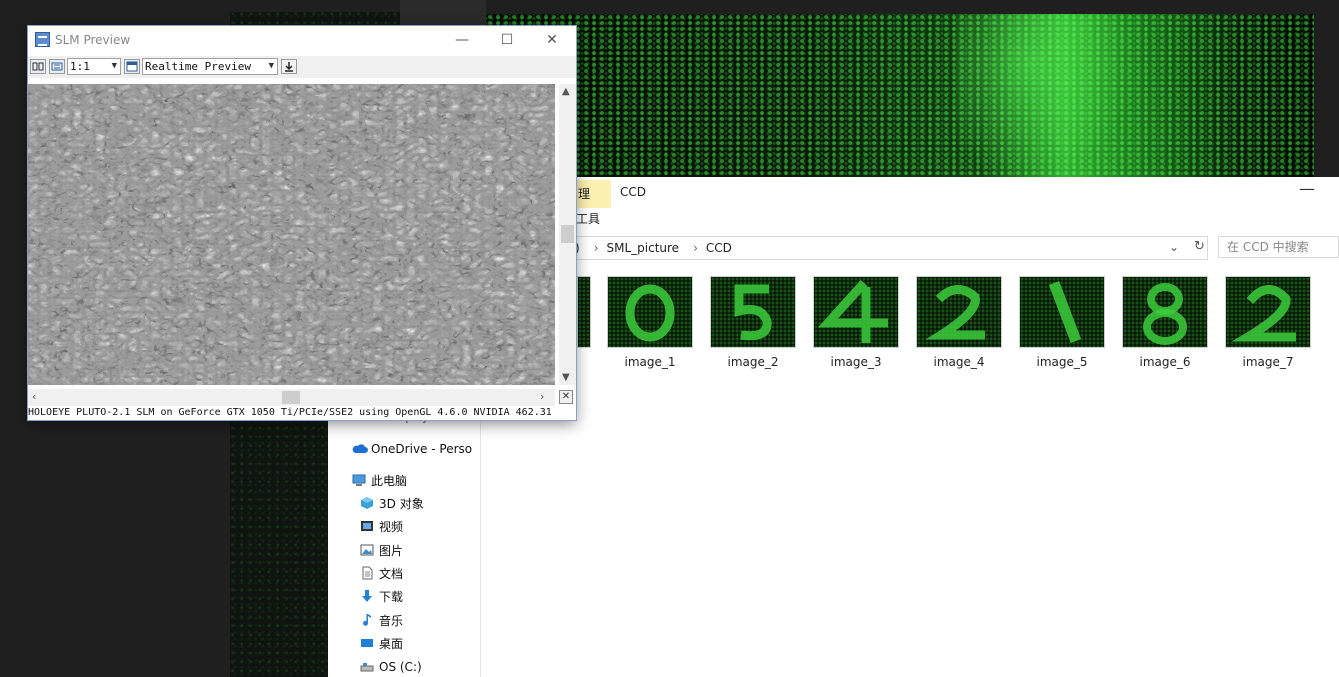  I want to click on chevron-left-icon: ‹, so click(34, 396).